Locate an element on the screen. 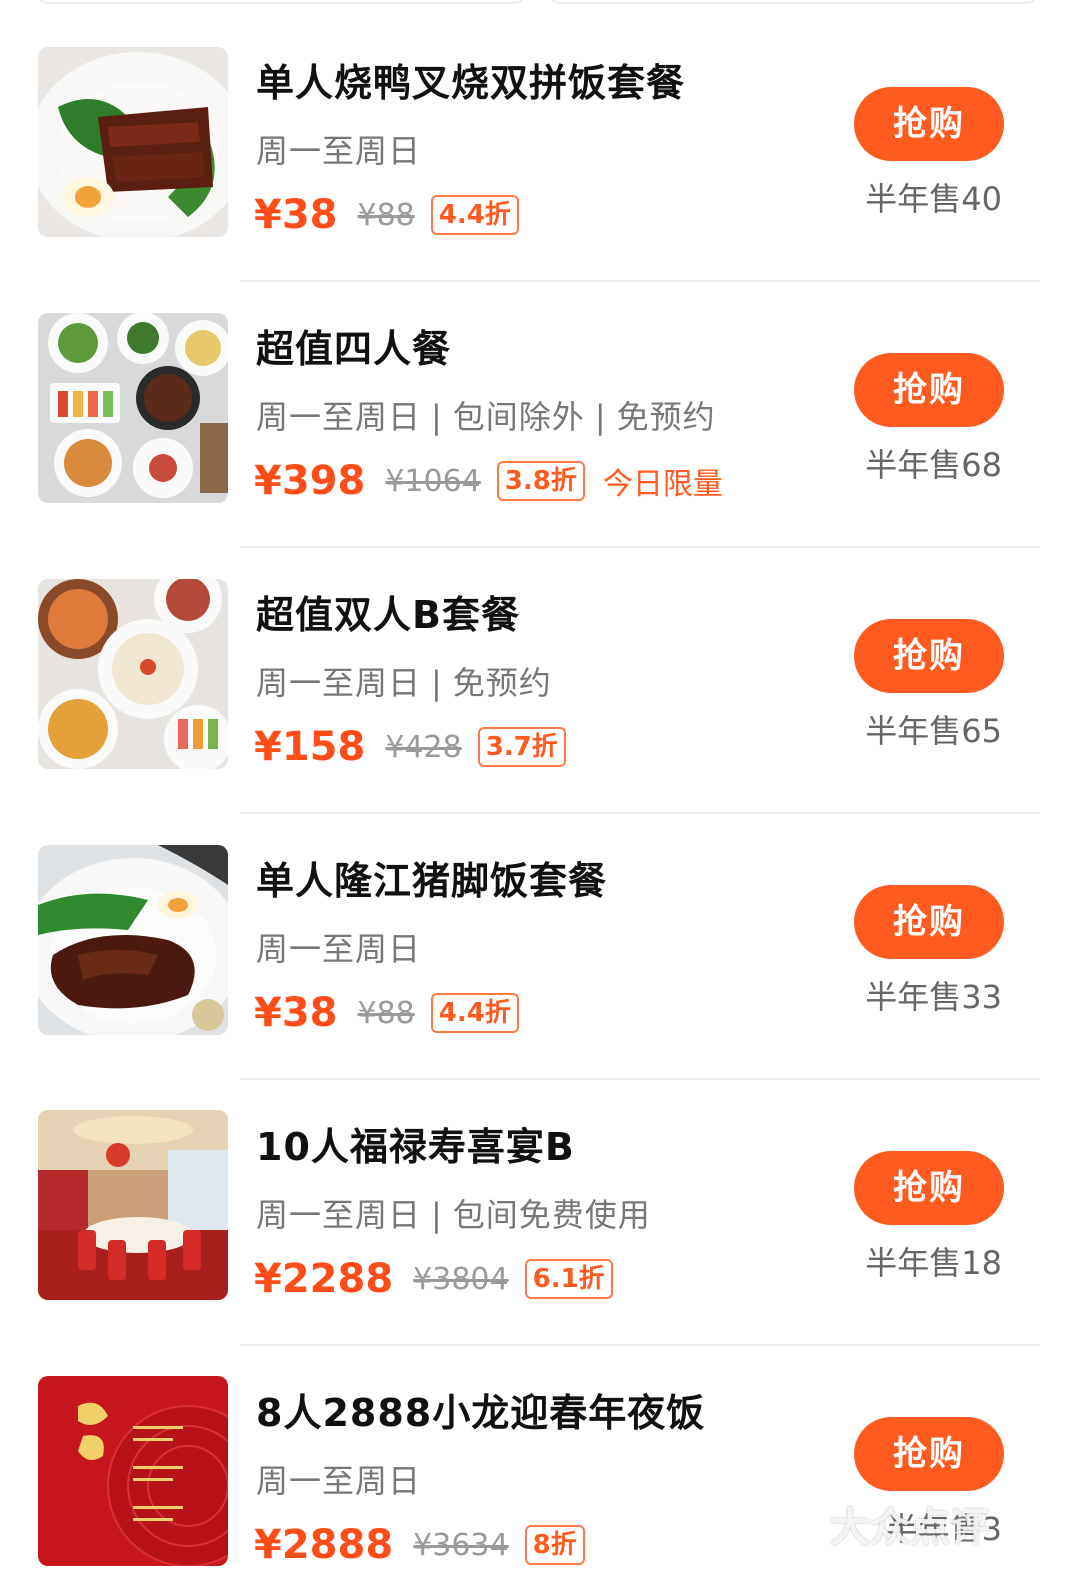  original-price: ¥1064 is located at coordinates (433, 481).